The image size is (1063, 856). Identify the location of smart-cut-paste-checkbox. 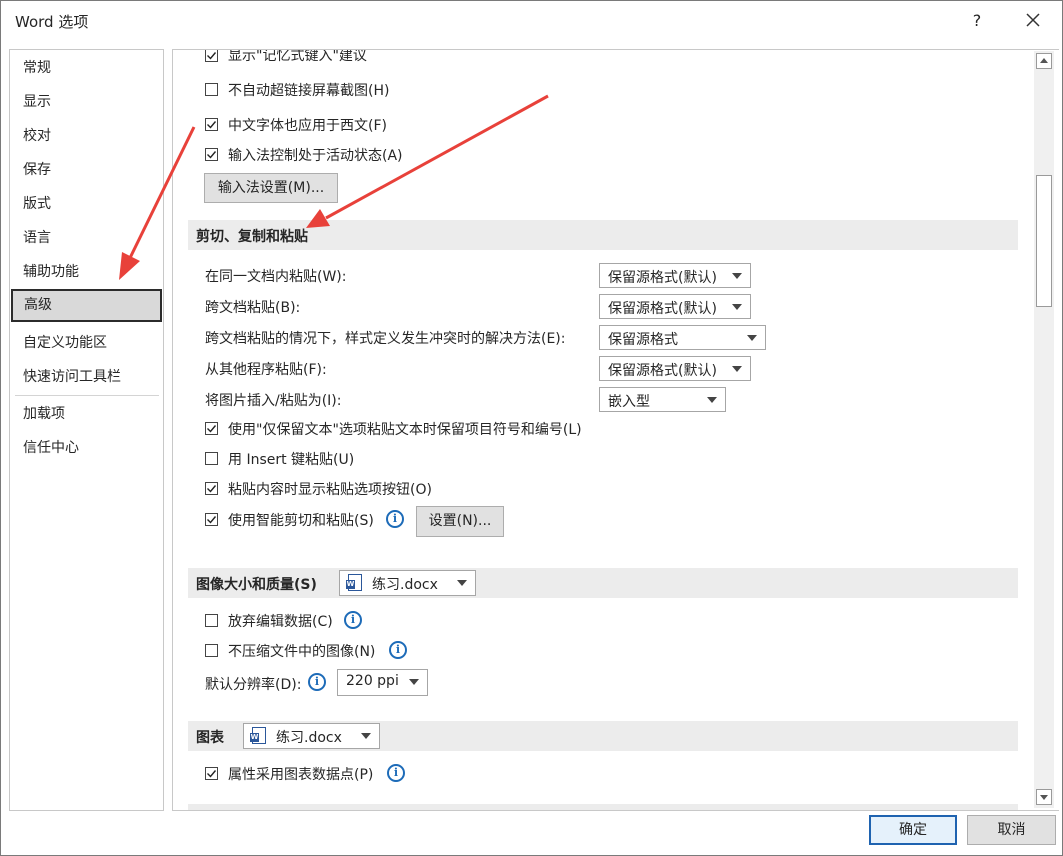
(211, 519).